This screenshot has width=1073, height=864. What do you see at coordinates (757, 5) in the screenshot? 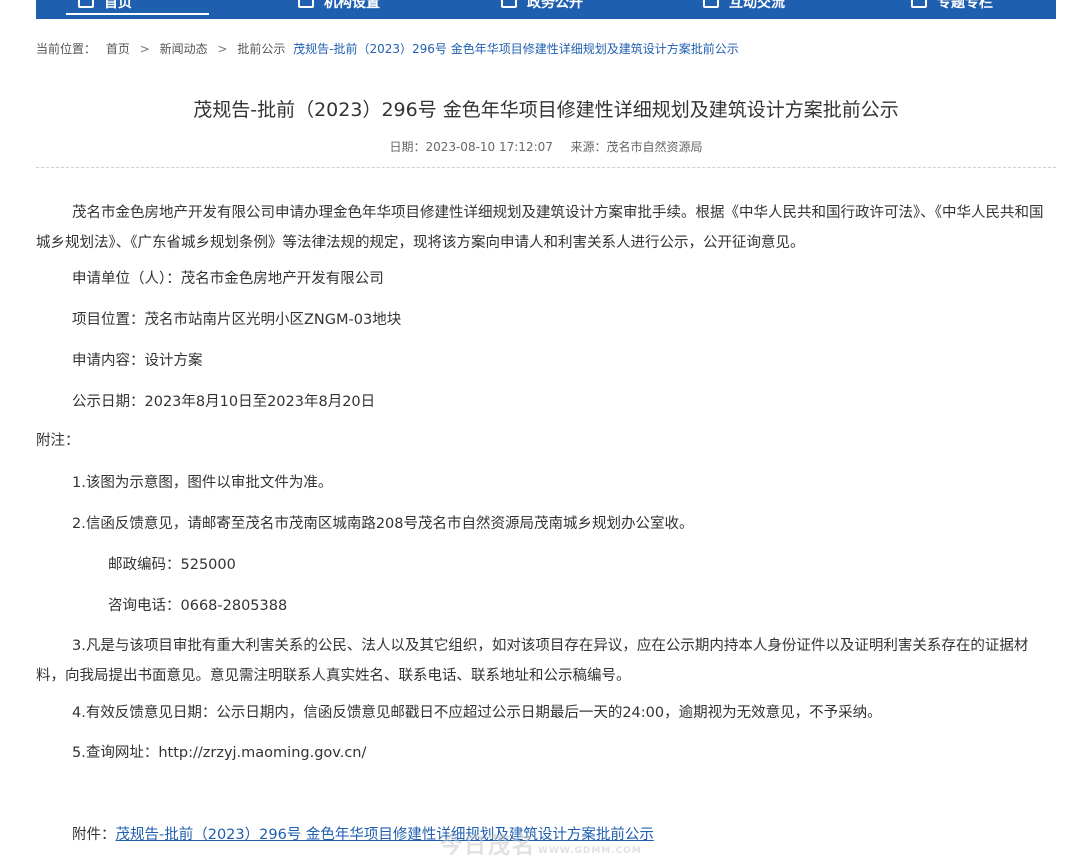
I see `nav-item-label: 互动交流` at bounding box center [757, 5].